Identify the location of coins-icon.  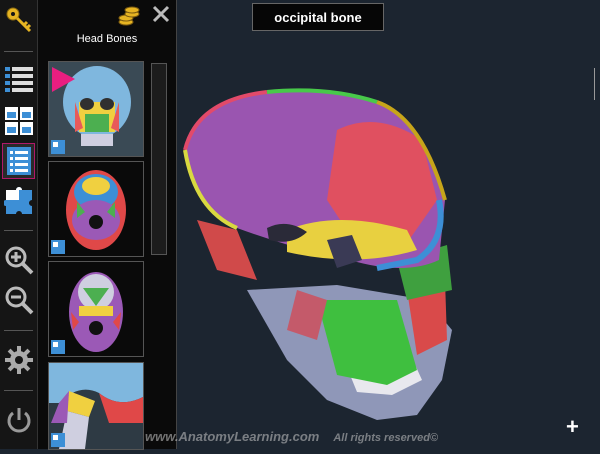
(129, 15).